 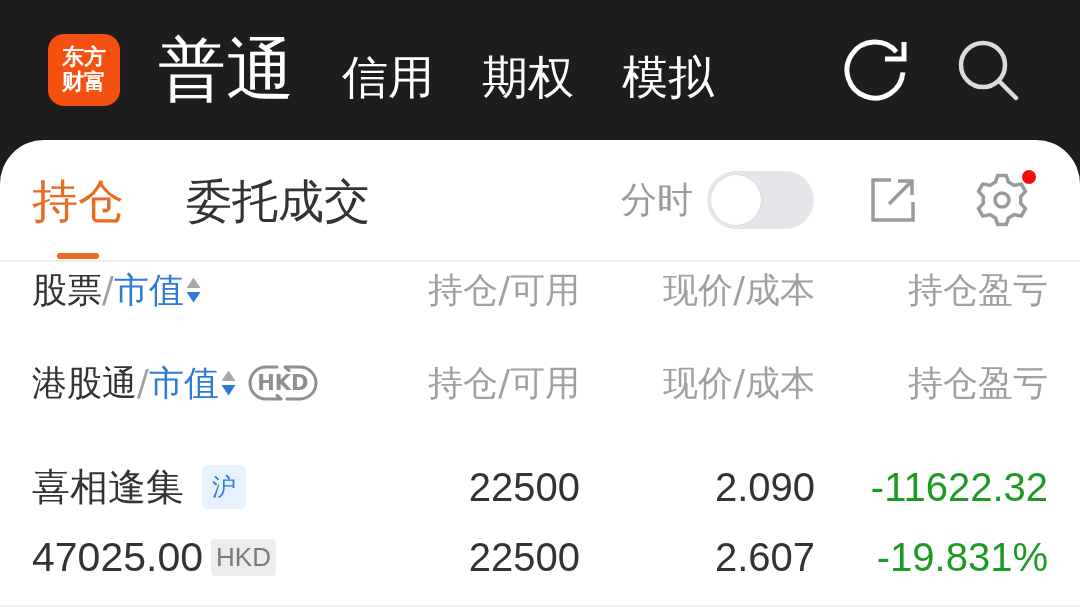 What do you see at coordinates (893, 200) in the screenshot?
I see `share-icon` at bounding box center [893, 200].